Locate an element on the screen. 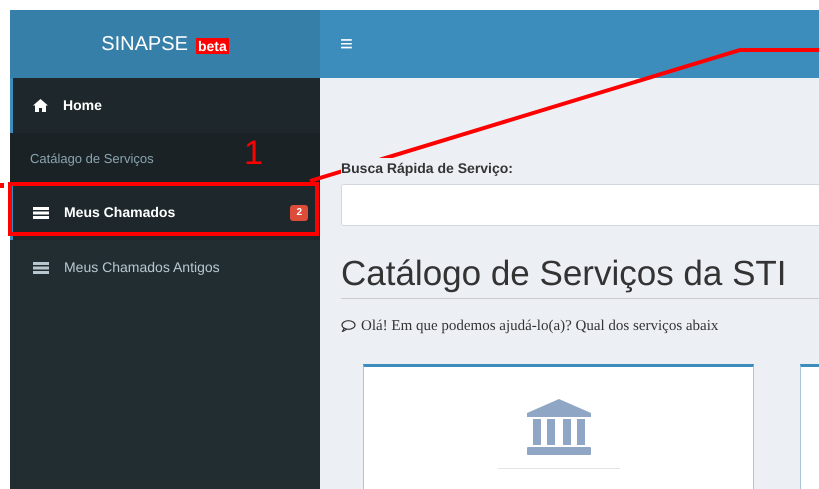 Image resolution: width=819 pixels, height=489 pixels. page-title: Catálogo de Serviços da STI is located at coordinates (580, 275).